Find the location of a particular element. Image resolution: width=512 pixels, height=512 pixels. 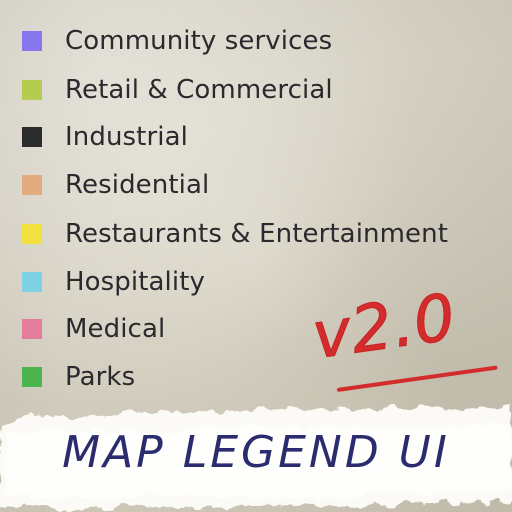

legend-item-residential: Residential is located at coordinates (115, 185).